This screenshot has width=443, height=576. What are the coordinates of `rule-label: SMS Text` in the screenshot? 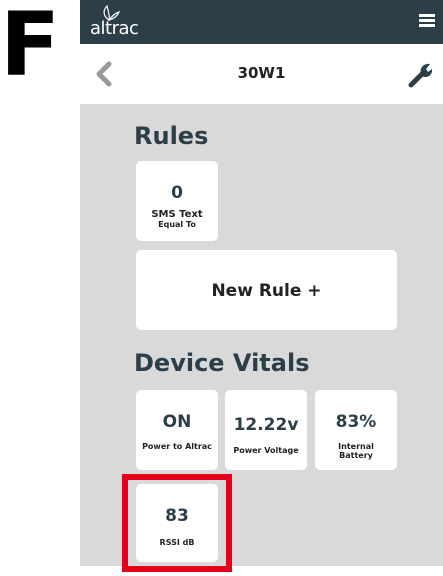 It's located at (177, 214).